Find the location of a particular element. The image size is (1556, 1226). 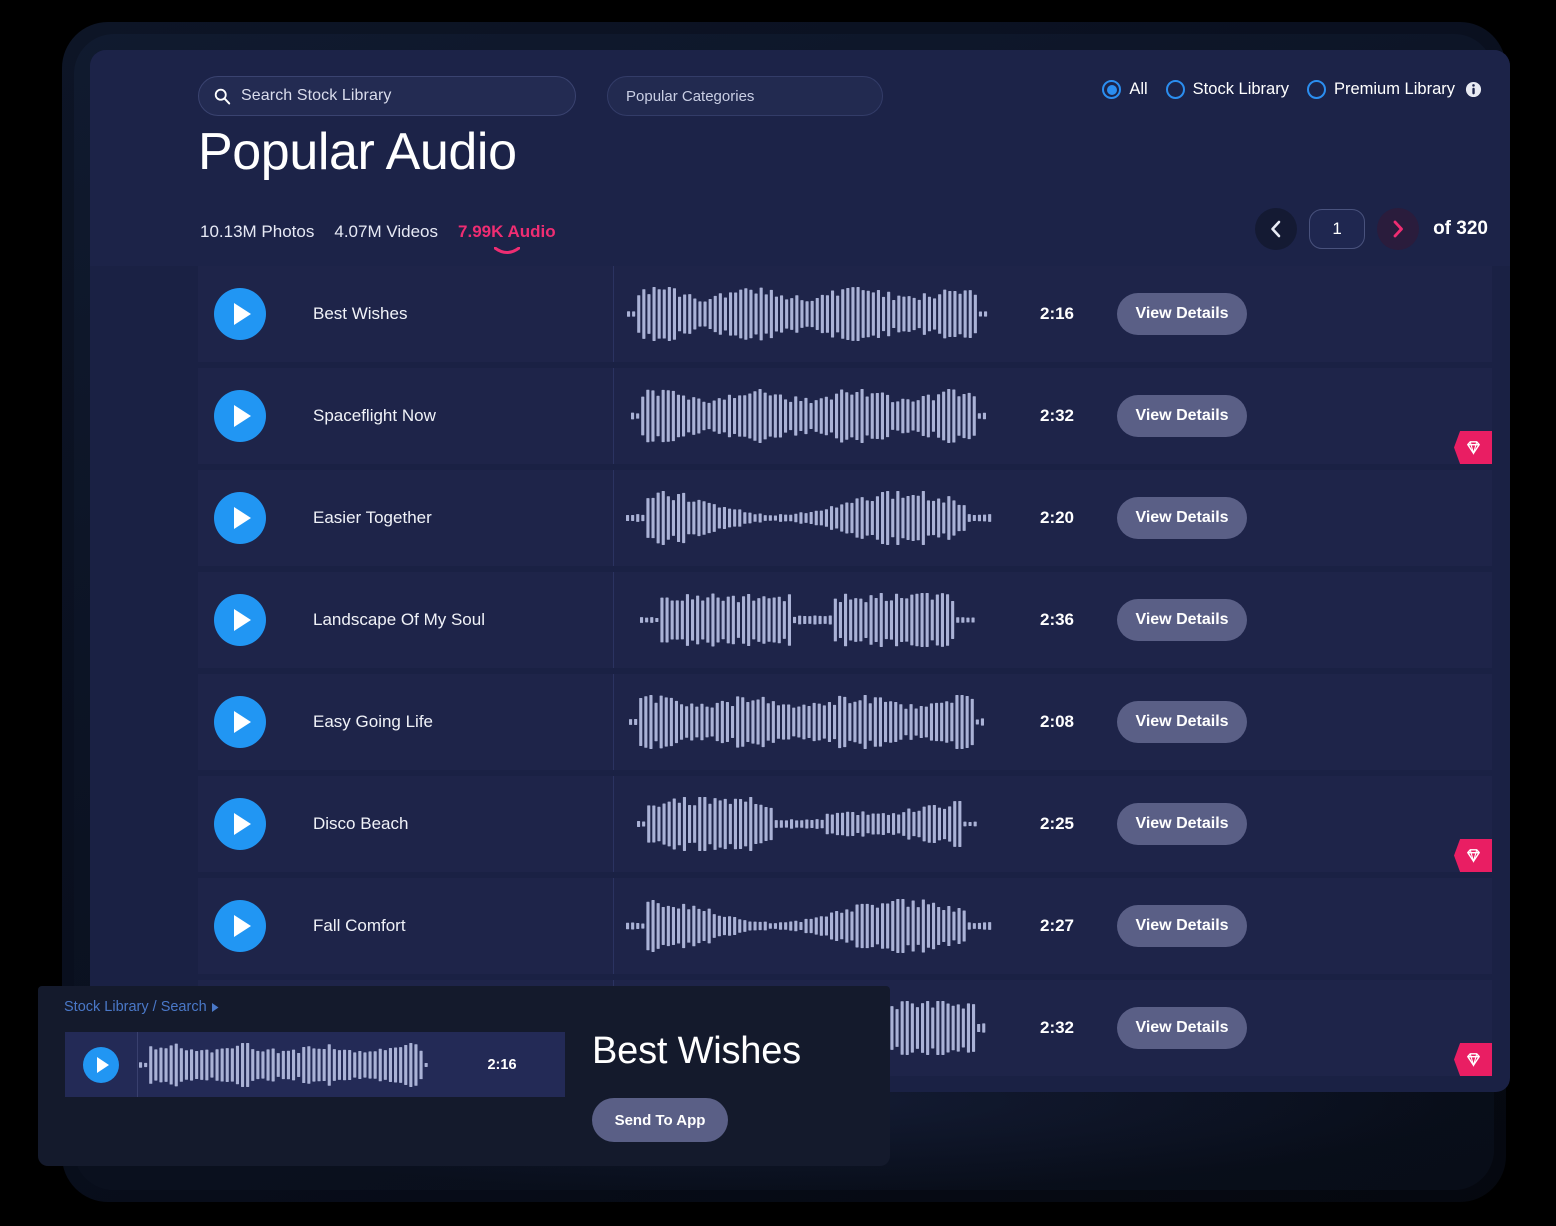

table-row: Fall Comfort 2:27 View Details is located at coordinates (845, 926).